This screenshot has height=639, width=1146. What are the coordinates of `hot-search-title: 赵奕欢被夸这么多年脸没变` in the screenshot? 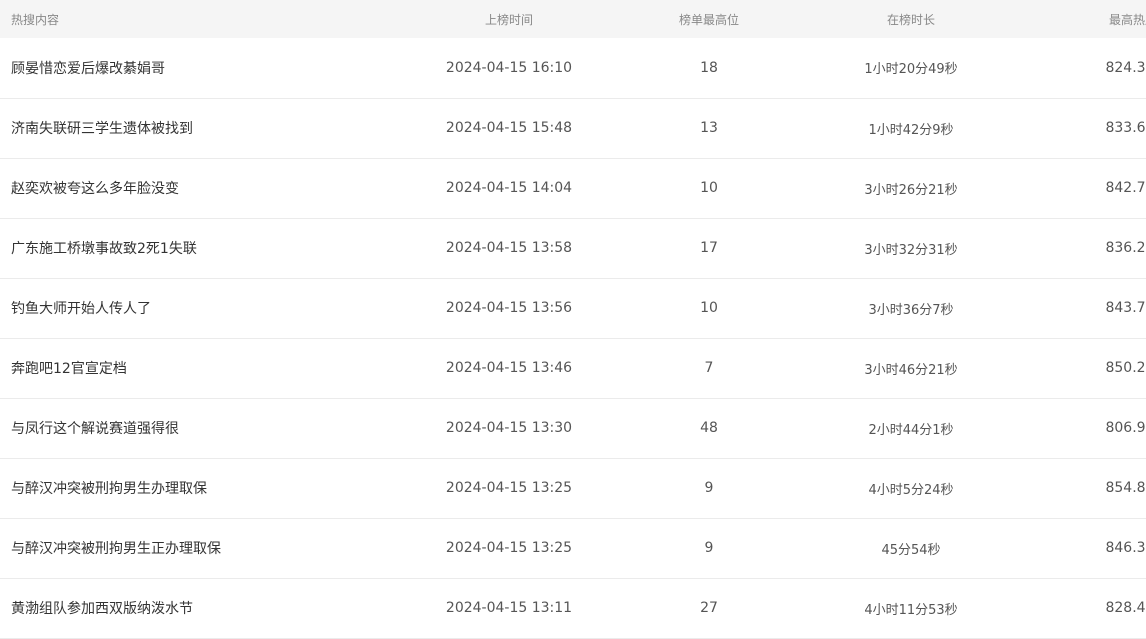 It's located at (95, 189).